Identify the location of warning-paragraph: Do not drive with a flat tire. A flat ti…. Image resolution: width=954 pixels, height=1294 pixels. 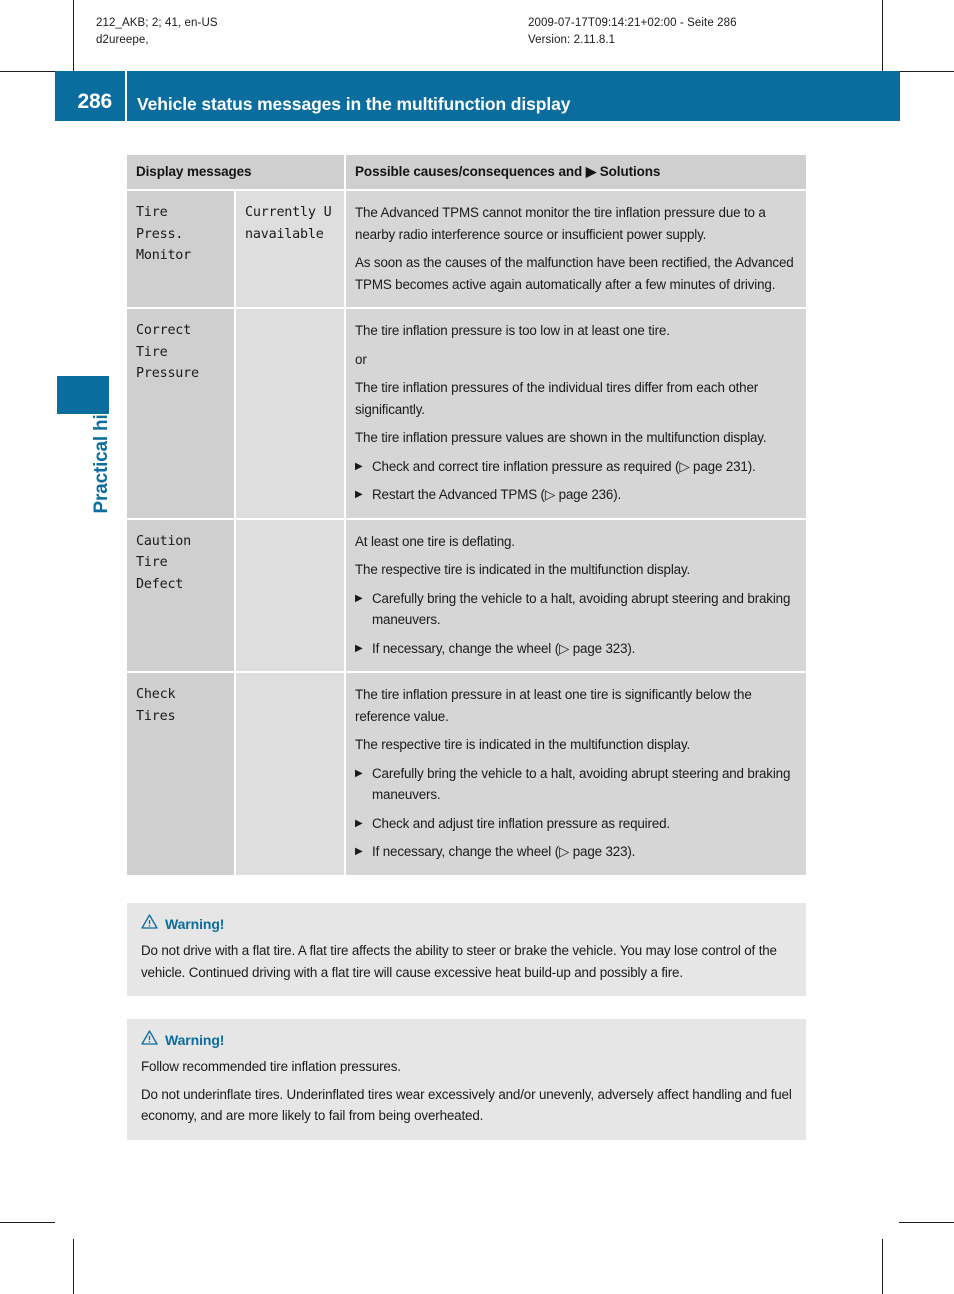
(459, 961).